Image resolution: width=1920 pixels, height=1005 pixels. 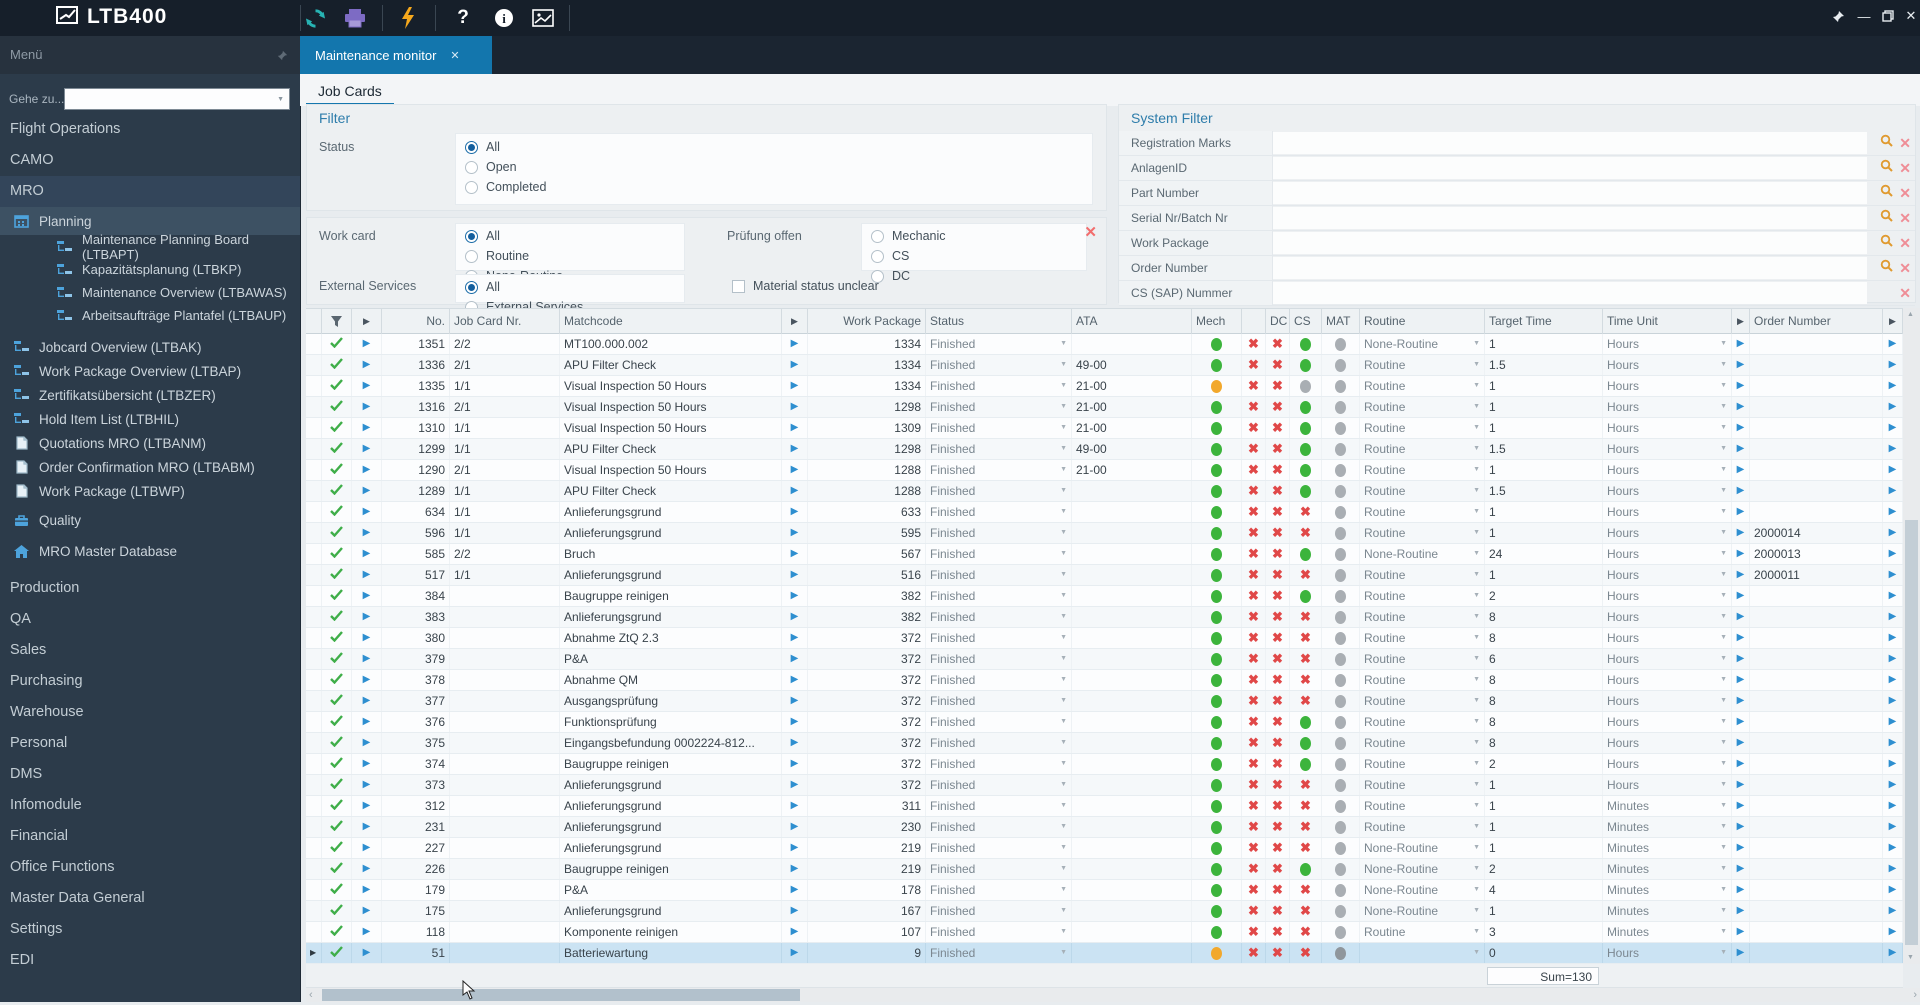 I want to click on radio-completed, so click(x=471, y=187).